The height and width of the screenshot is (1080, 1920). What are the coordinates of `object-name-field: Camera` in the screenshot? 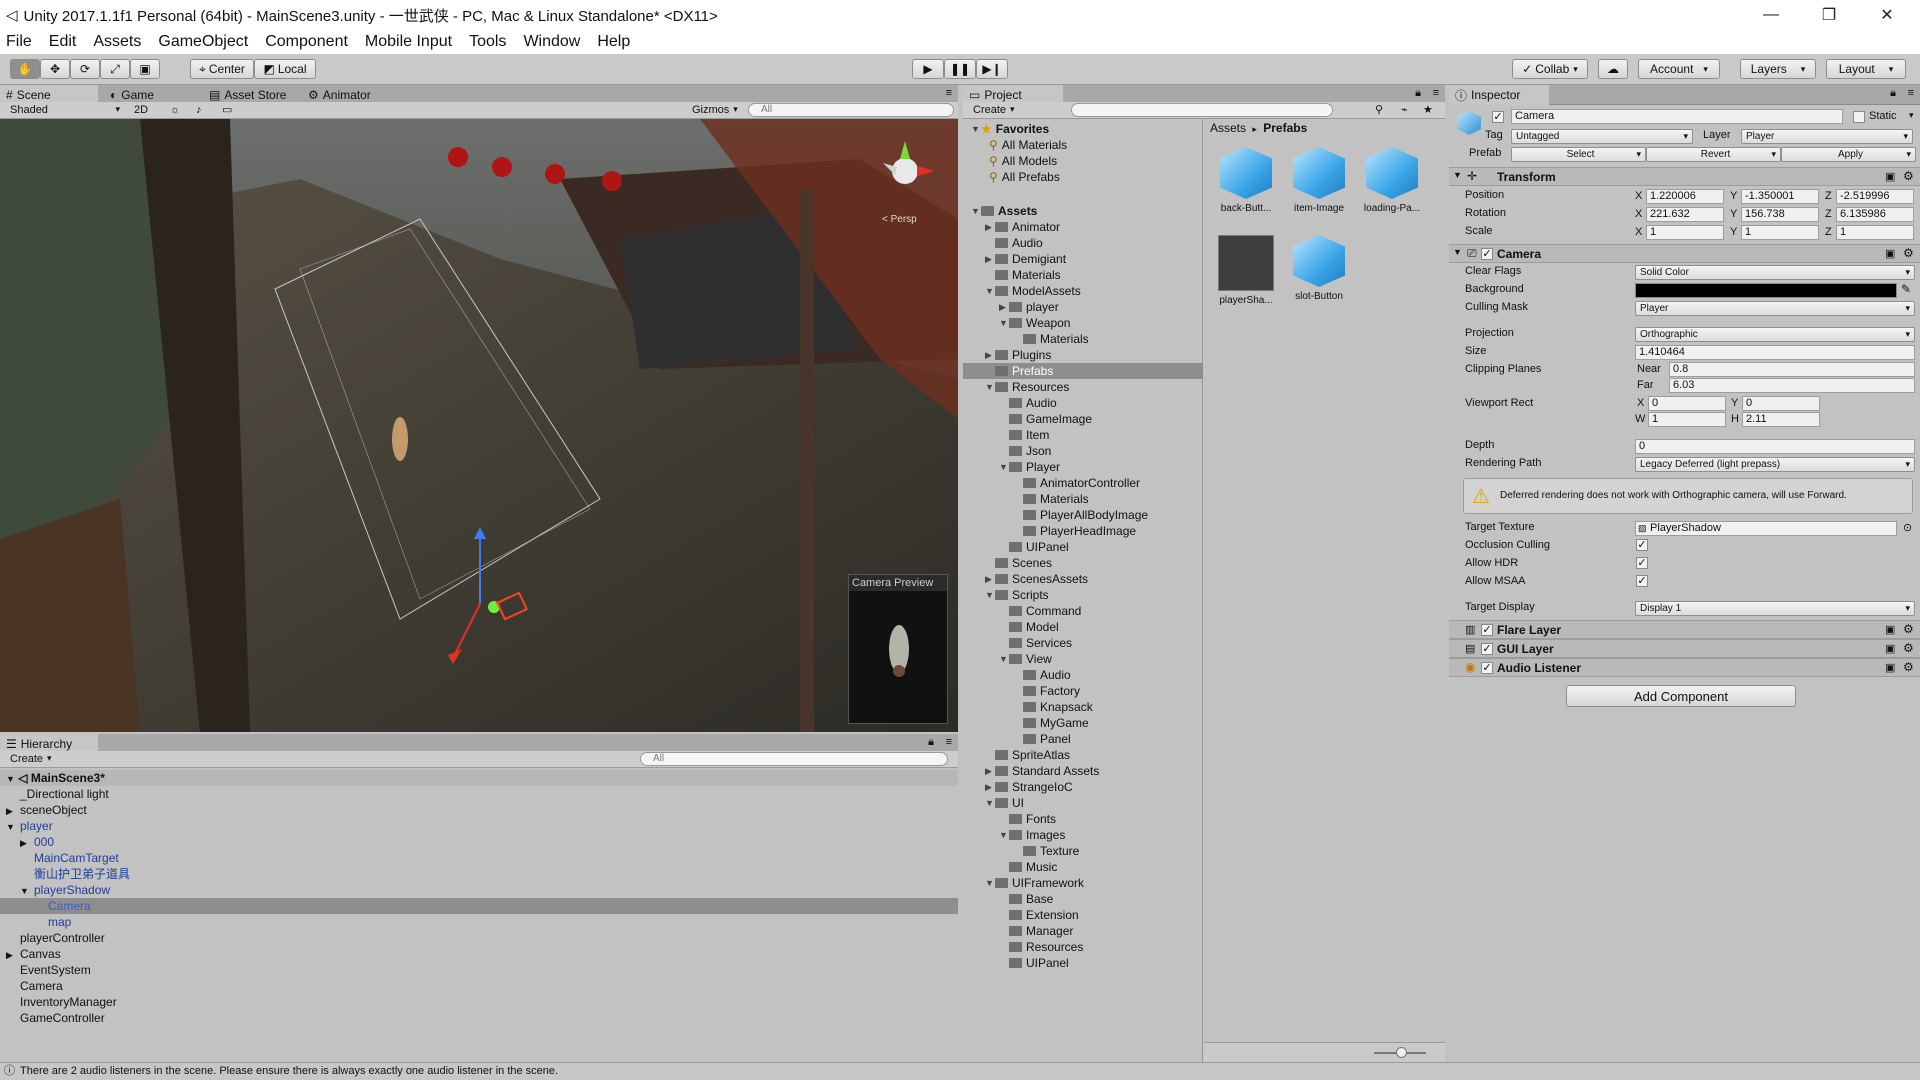 It's located at (1677, 116).